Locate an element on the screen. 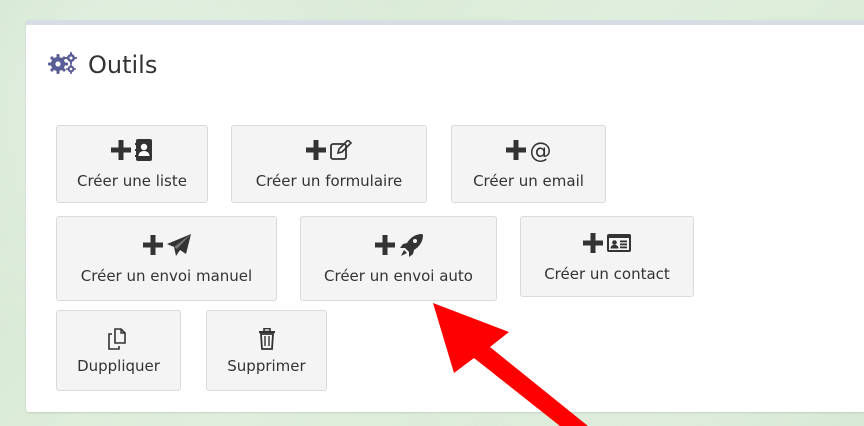  create-manual-send-button: Créer un envoi manuel is located at coordinates (166, 258).